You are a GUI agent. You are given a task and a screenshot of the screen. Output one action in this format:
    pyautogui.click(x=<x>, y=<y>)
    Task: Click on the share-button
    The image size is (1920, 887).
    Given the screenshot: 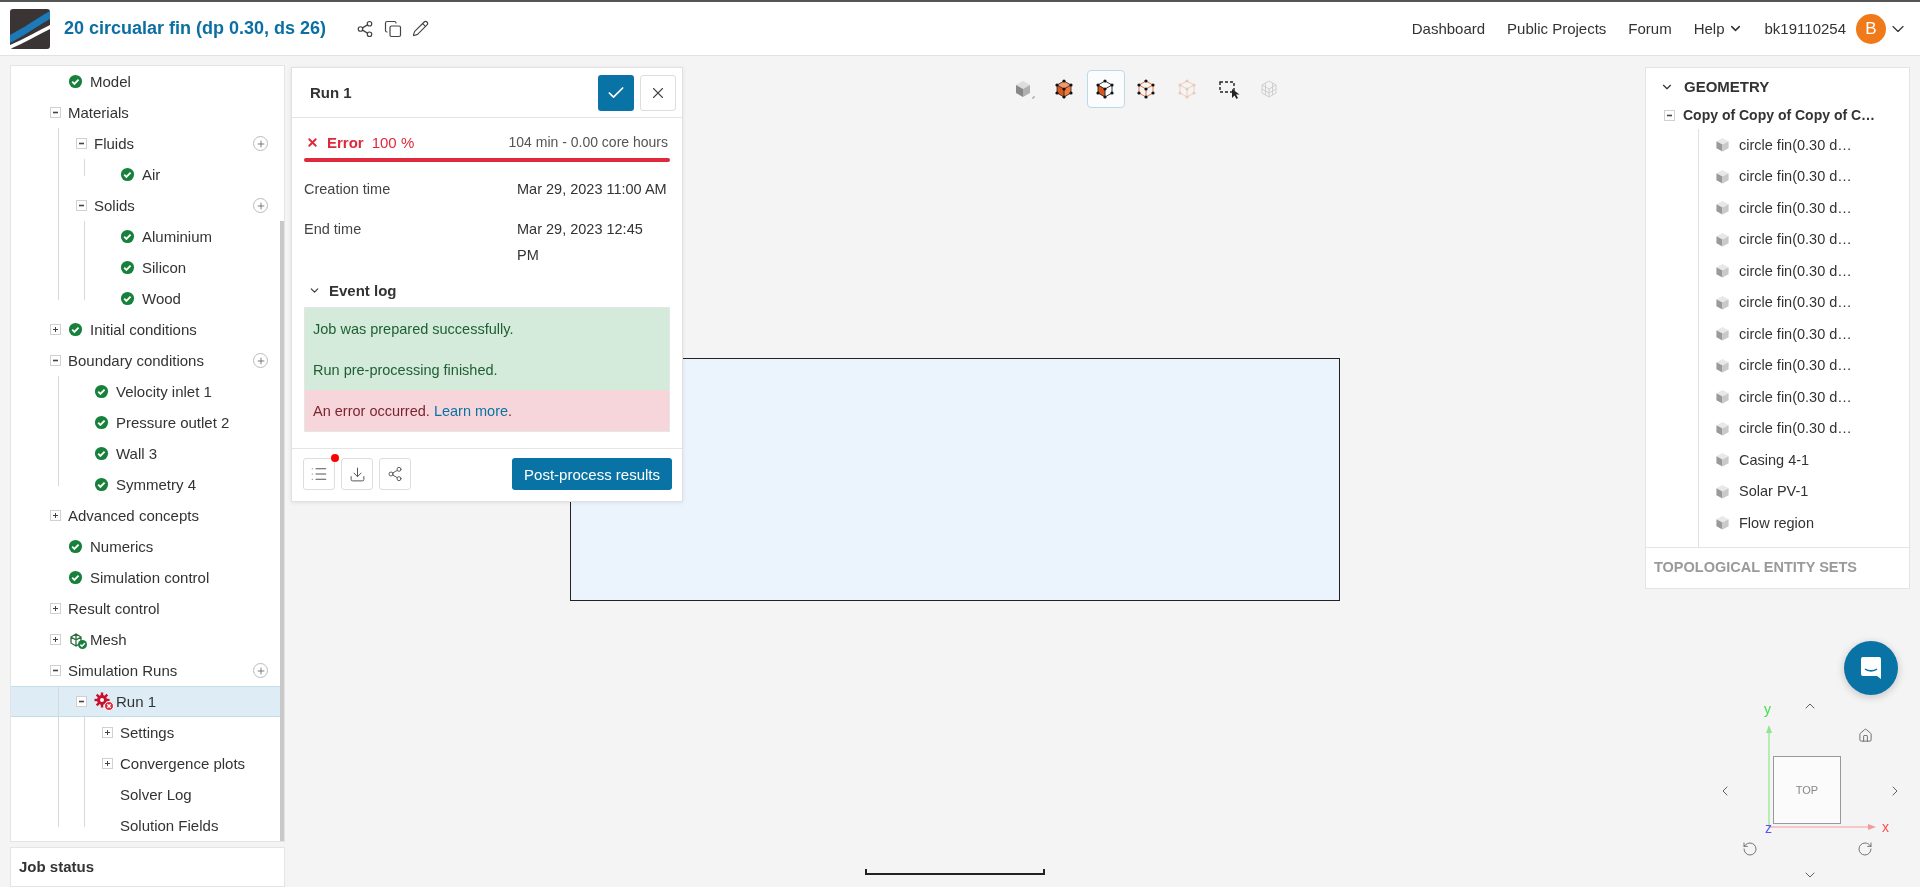 What is the action you would take?
    pyautogui.click(x=395, y=474)
    